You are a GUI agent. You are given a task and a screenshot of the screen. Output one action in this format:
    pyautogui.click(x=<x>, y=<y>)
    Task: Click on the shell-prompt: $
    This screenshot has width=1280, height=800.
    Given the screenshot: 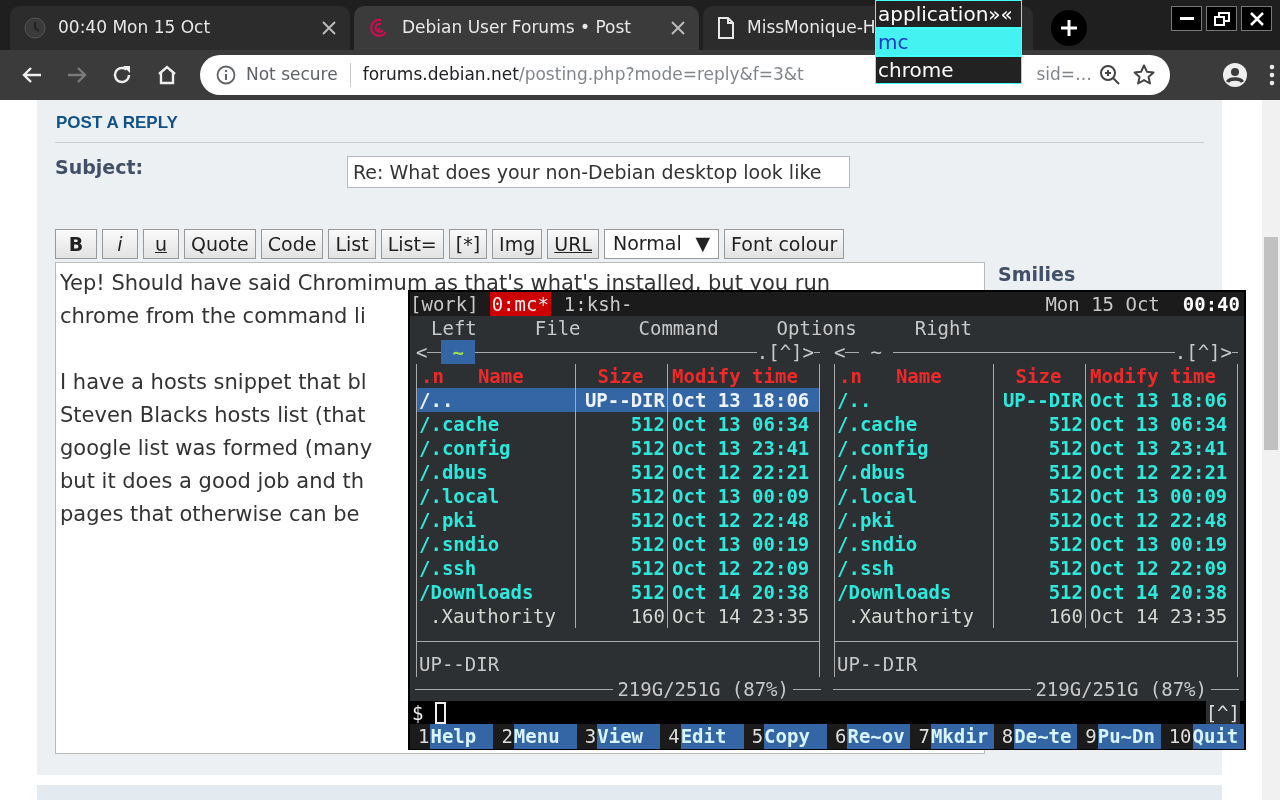 What is the action you would take?
    pyautogui.click(x=417, y=712)
    